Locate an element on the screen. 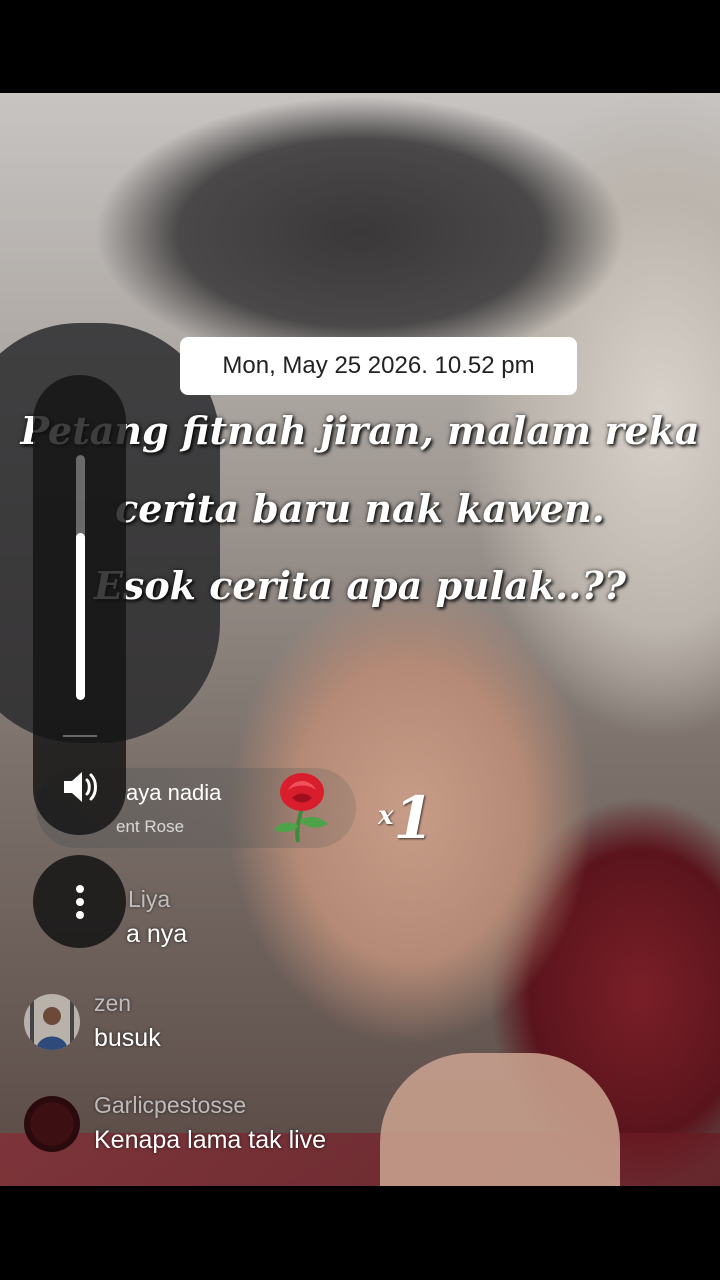 Image resolution: width=720 pixels, height=1280 pixels. comment-item: zen busuk is located at coordinates (254, 1025).